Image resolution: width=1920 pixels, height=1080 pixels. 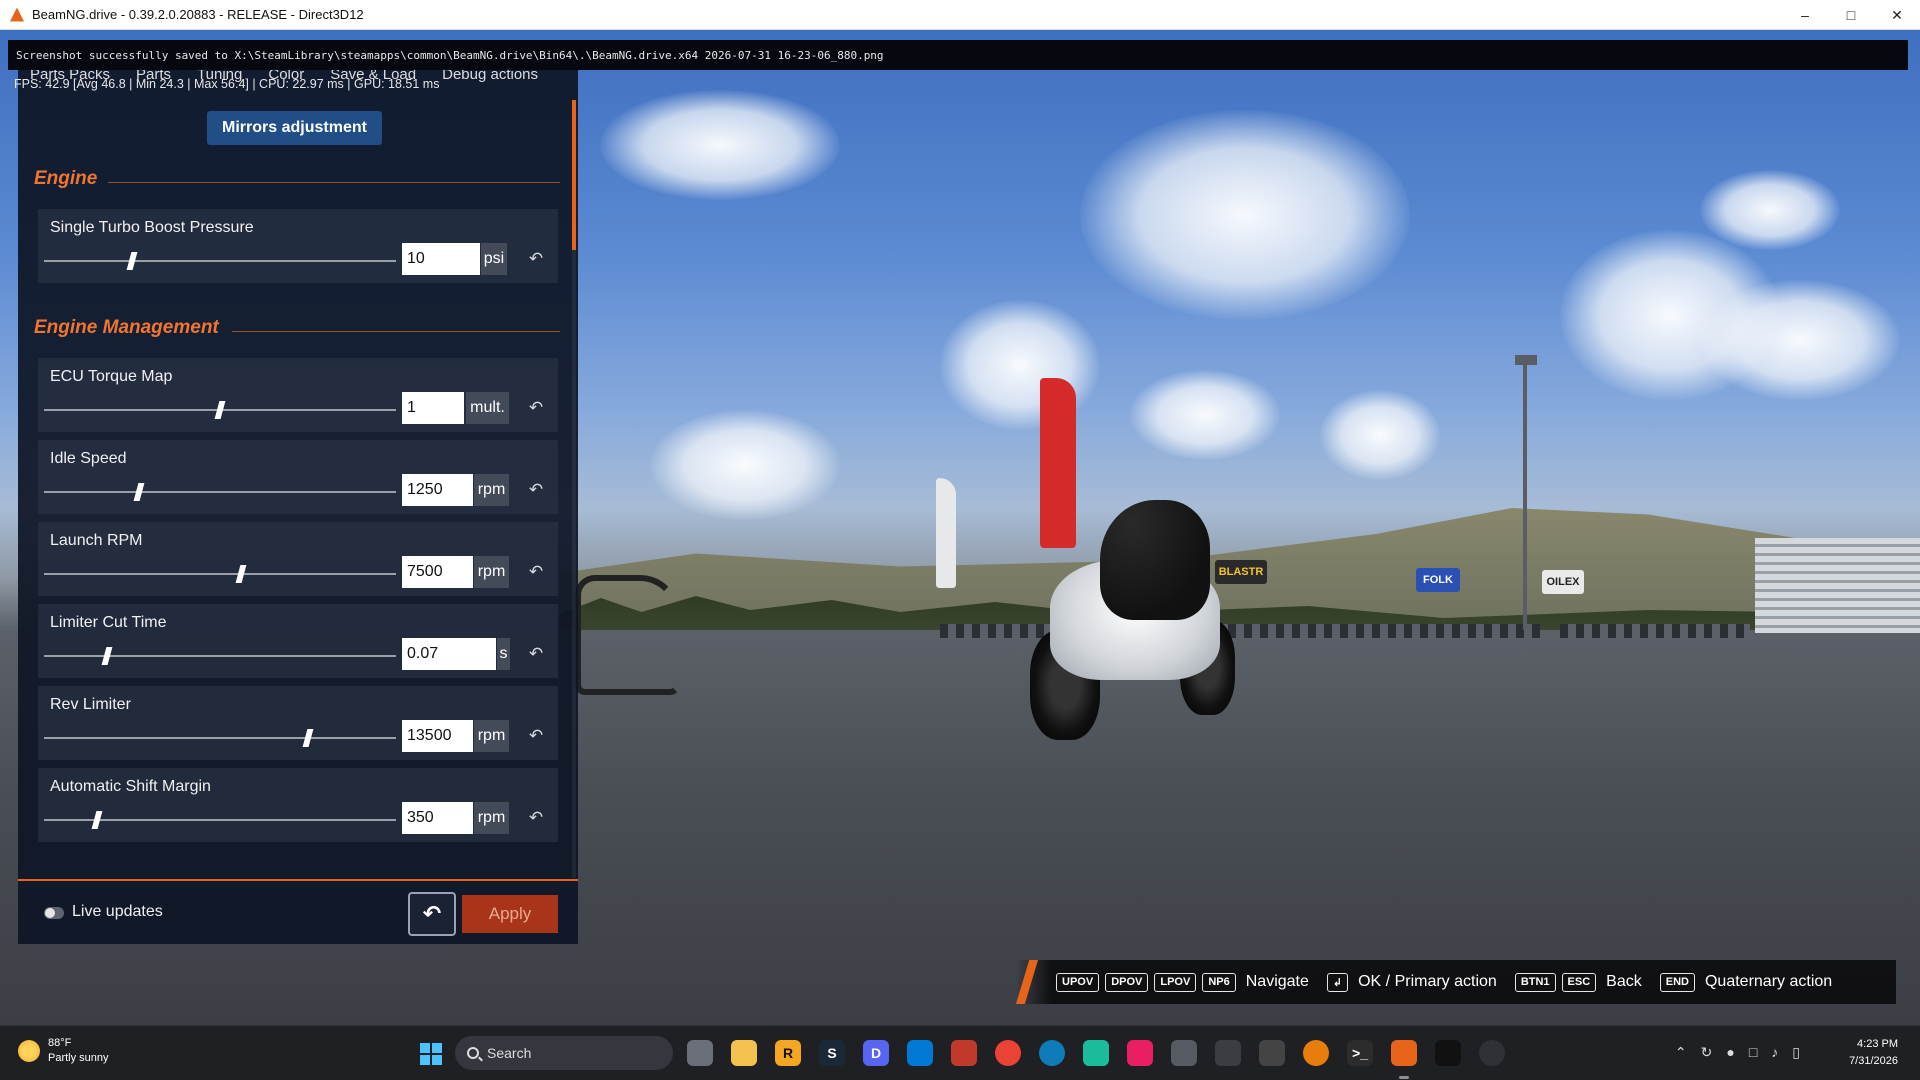 I want to click on undo-icon: ↶, so click(x=432, y=913).